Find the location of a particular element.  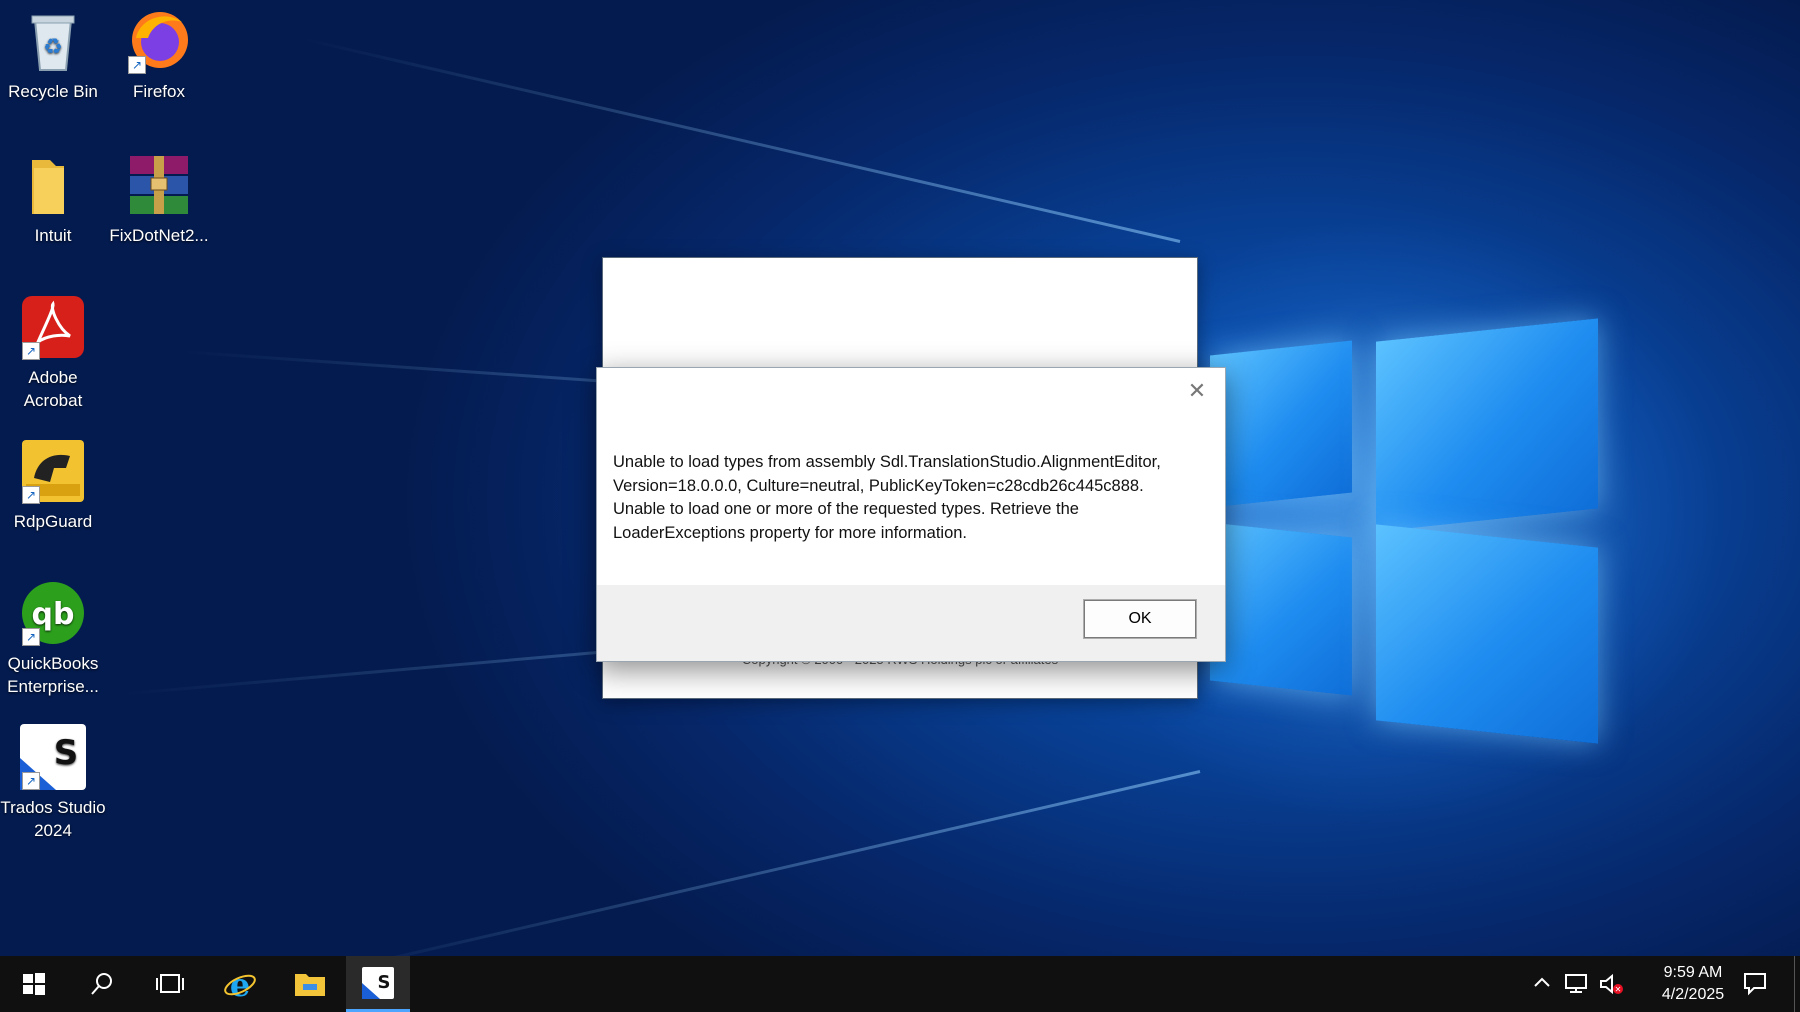

desktop-icon-trados-studio: S ↗ Trados Studio 2024 is located at coordinates (53, 783).